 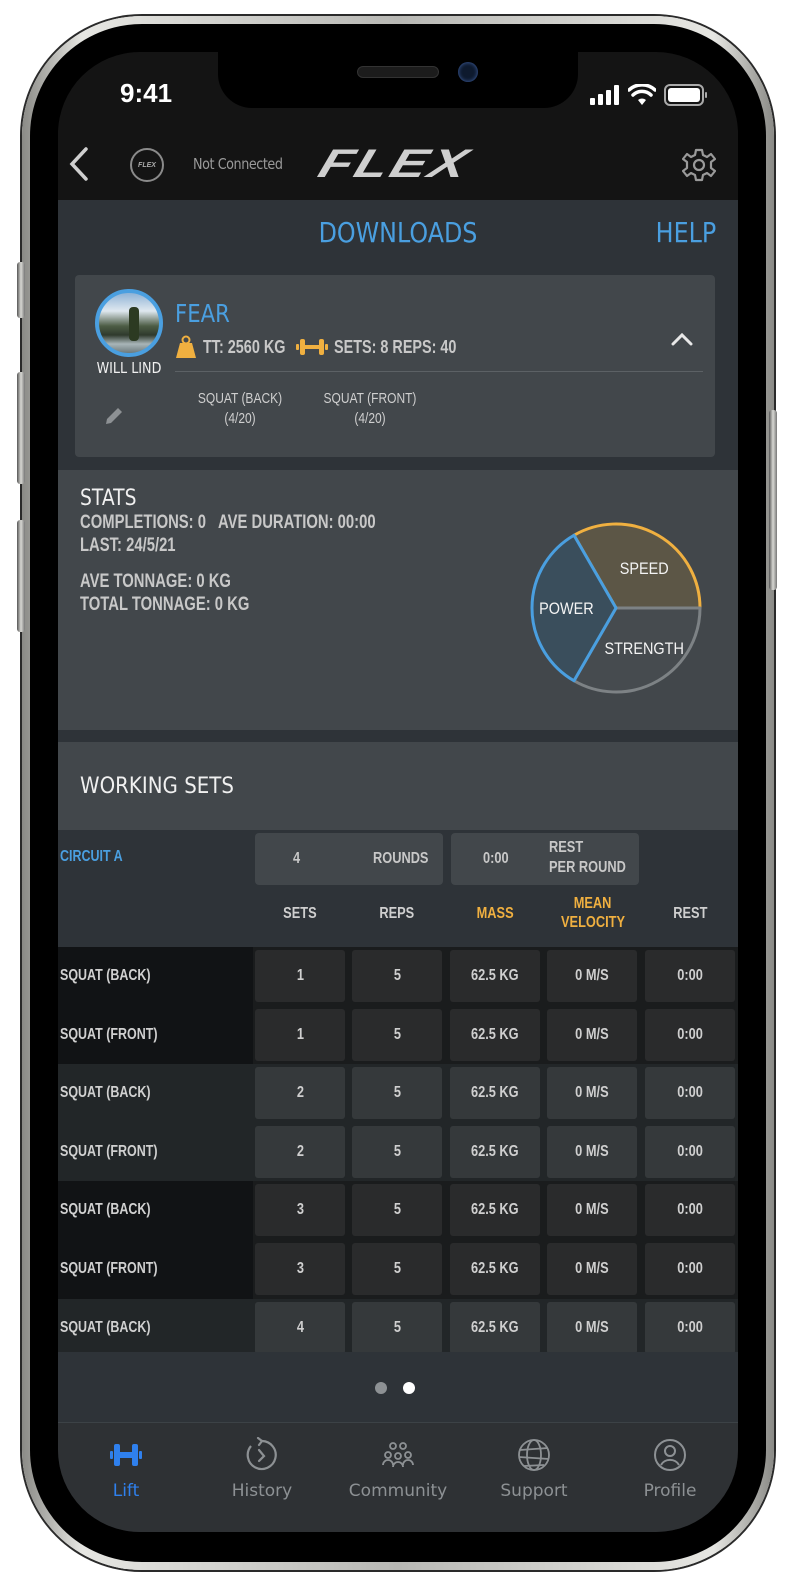 What do you see at coordinates (202, 313) in the screenshot?
I see `workout-name: FEAR` at bounding box center [202, 313].